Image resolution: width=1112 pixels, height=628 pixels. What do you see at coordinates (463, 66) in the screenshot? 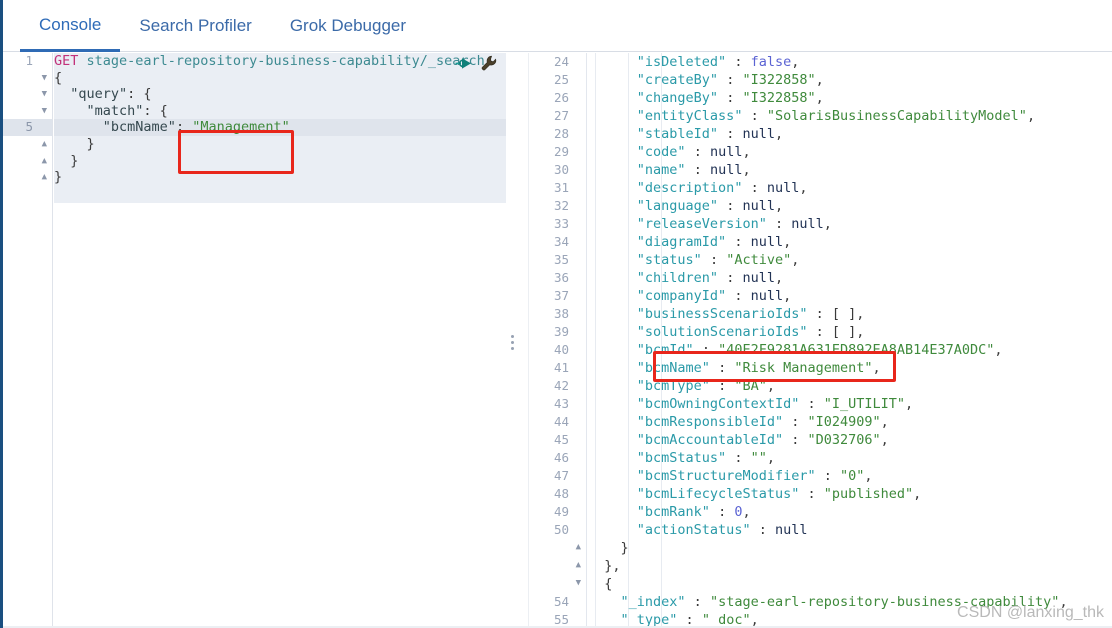
I see `send-request-play-icon` at bounding box center [463, 66].